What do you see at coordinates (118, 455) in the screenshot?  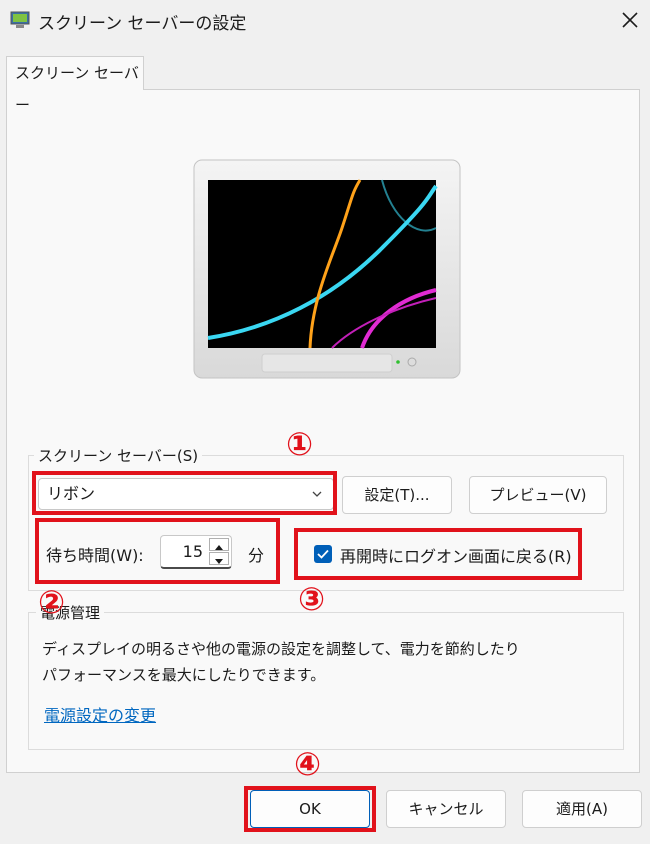 I see `screensaver-group-label: スクリーン セーバー(S)` at bounding box center [118, 455].